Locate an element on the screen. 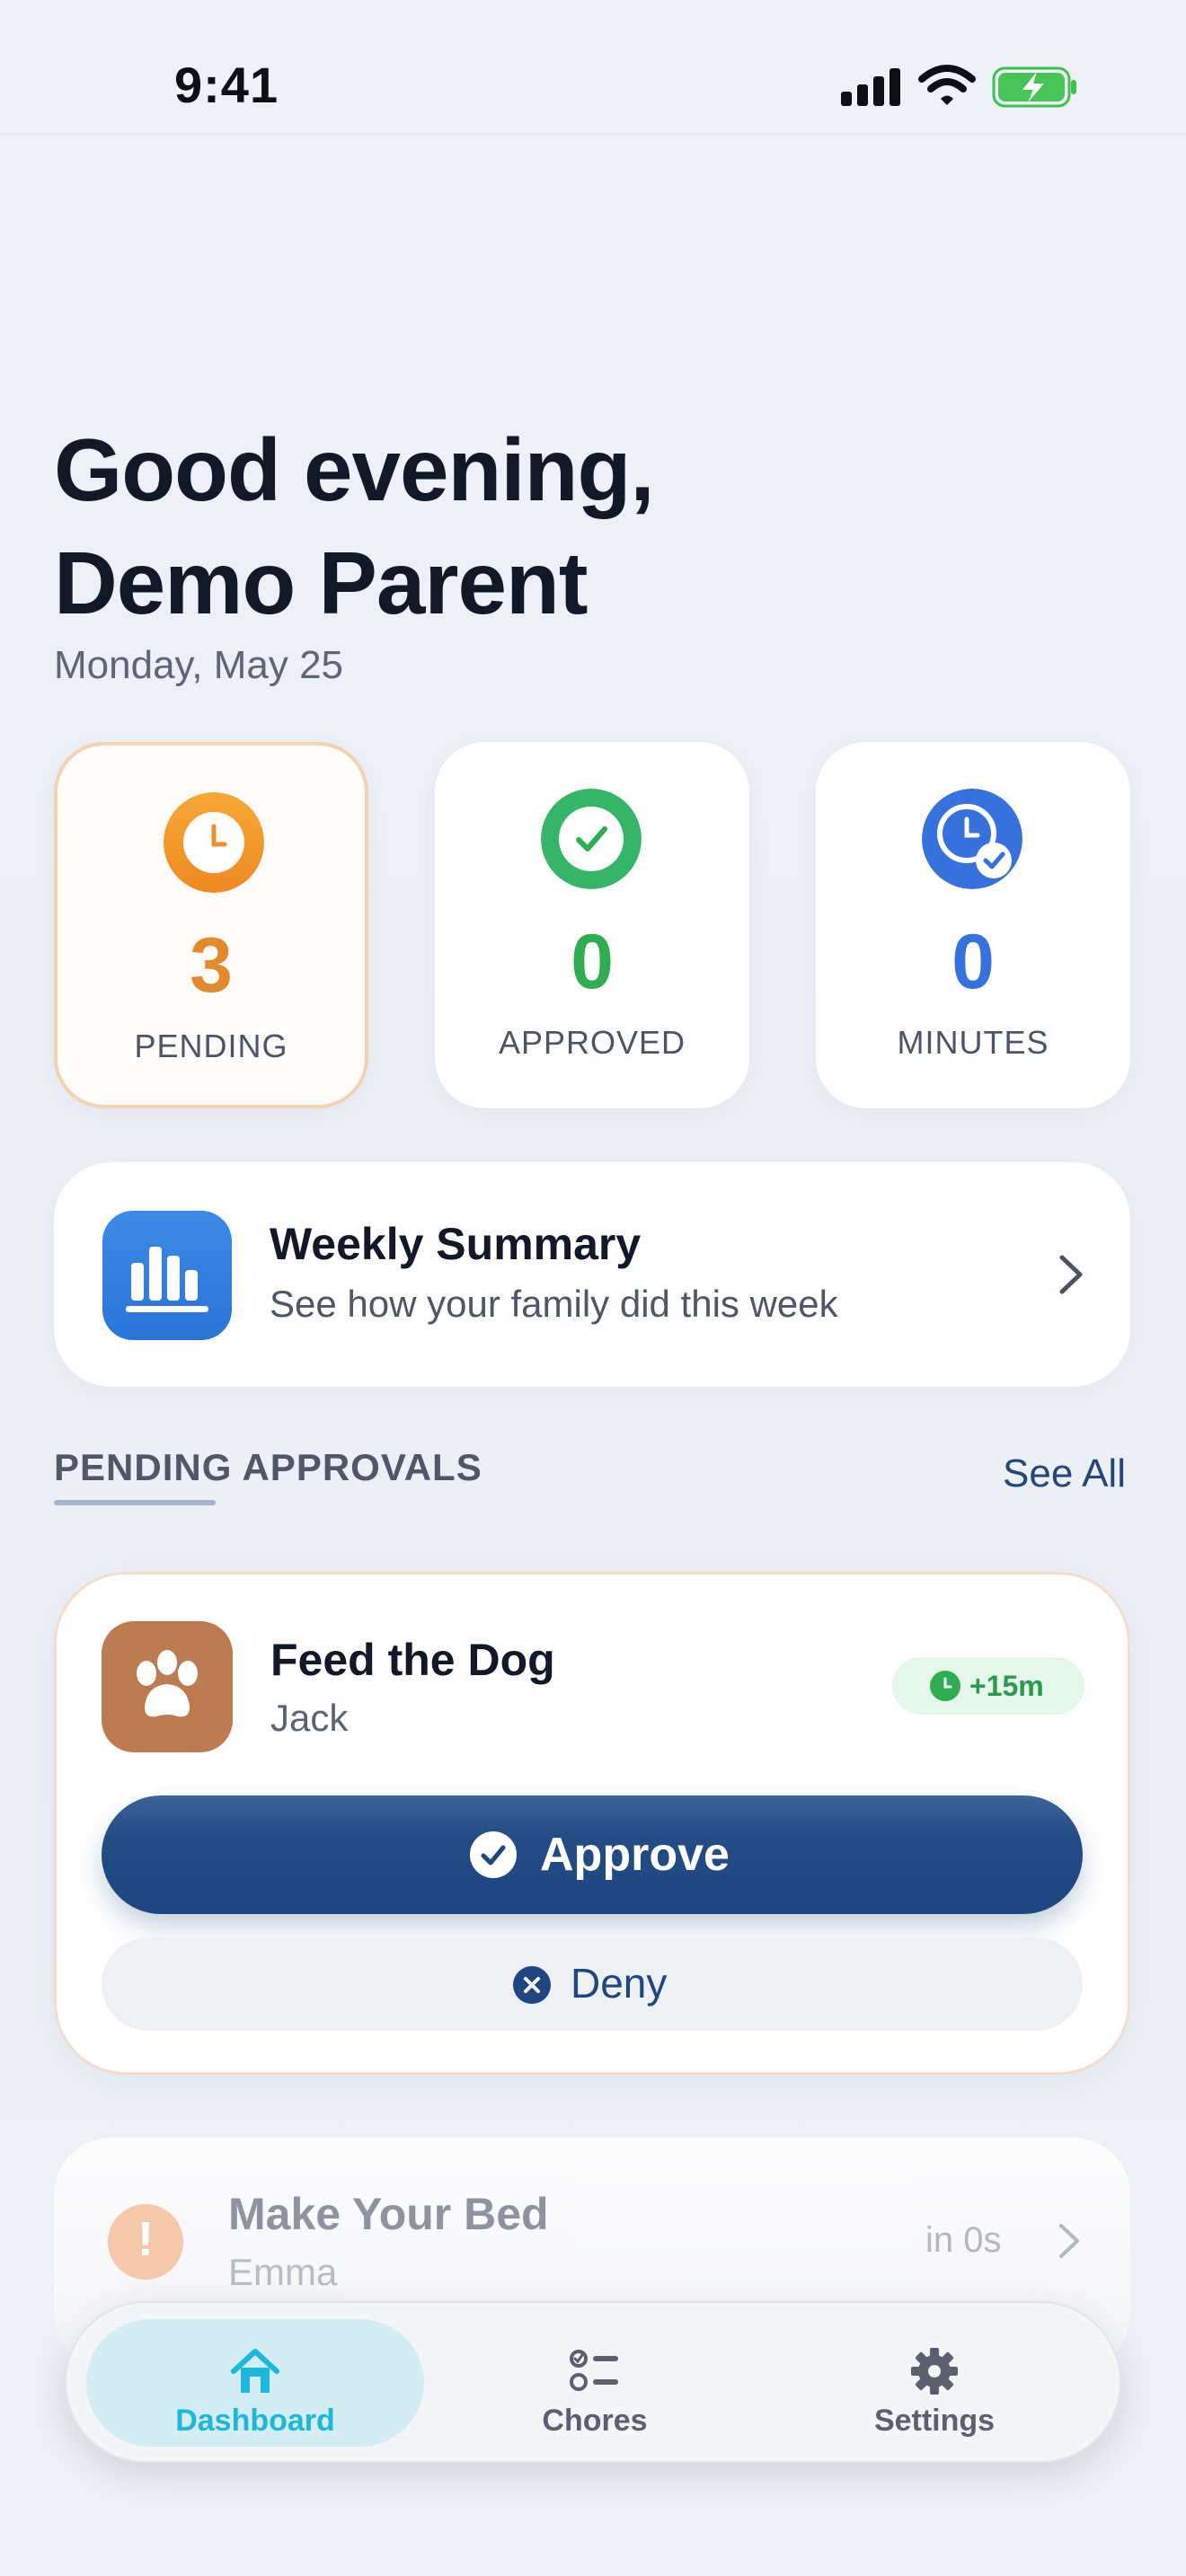 This screenshot has height=2576, width=1186. greeting-line-1: Good evening, is located at coordinates (354, 469).